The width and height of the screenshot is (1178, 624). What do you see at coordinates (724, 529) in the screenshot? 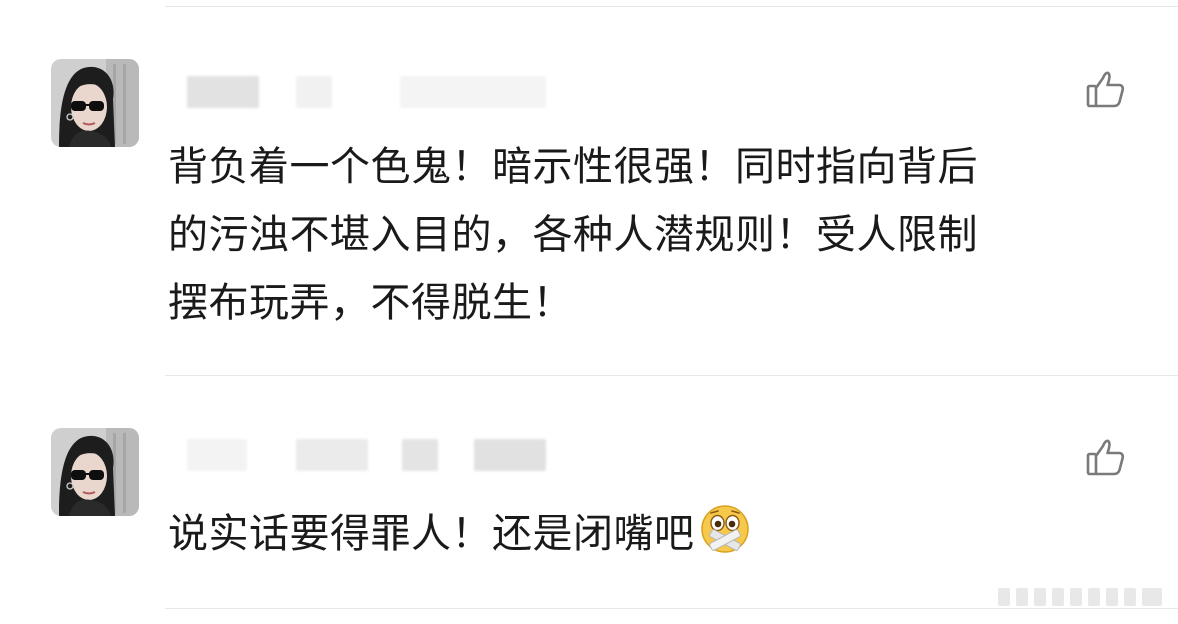
I see `zipper-mouth-face-icon` at bounding box center [724, 529].